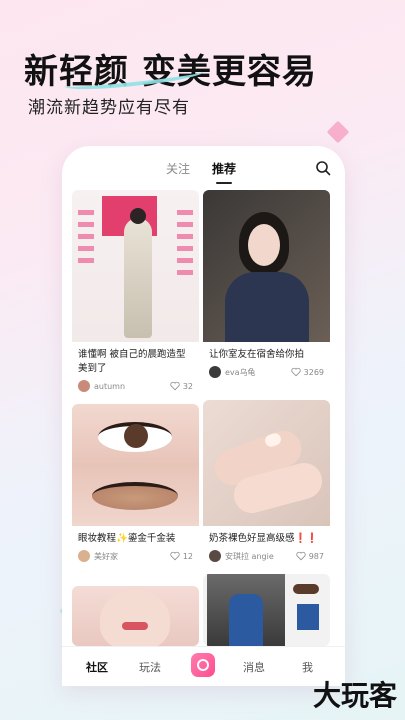 The width and height of the screenshot is (405, 720). Describe the element at coordinates (354, 695) in the screenshot. I see `watermark-logo: 大玩客` at that location.